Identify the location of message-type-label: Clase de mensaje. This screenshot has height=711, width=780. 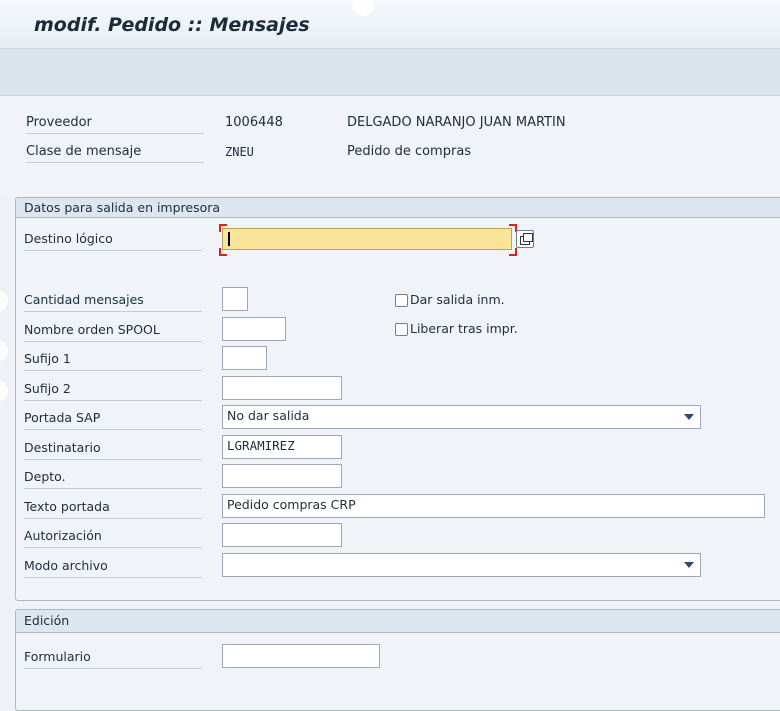
(115, 152).